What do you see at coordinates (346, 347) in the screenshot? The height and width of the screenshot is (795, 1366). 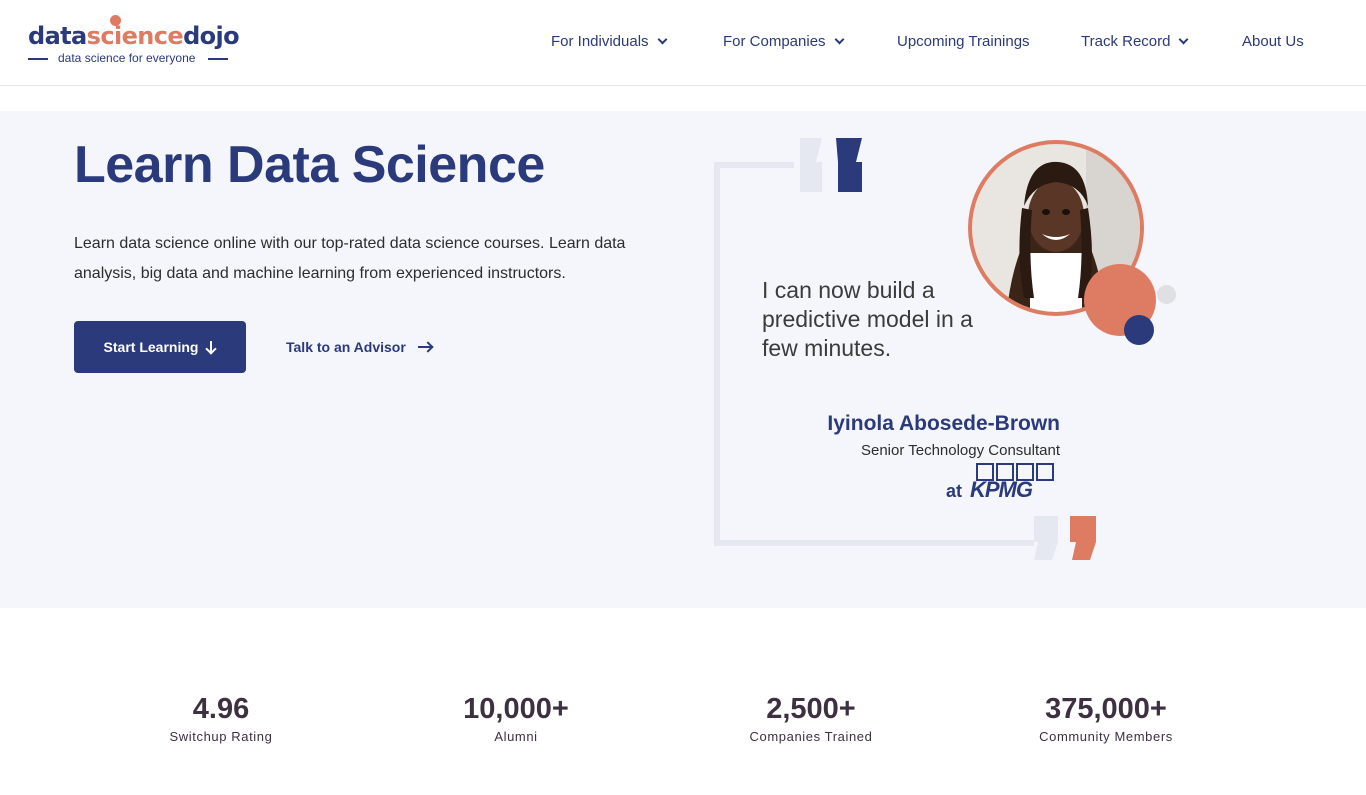 I see `talk-to-advisor-label: Talk to an Advisor` at bounding box center [346, 347].